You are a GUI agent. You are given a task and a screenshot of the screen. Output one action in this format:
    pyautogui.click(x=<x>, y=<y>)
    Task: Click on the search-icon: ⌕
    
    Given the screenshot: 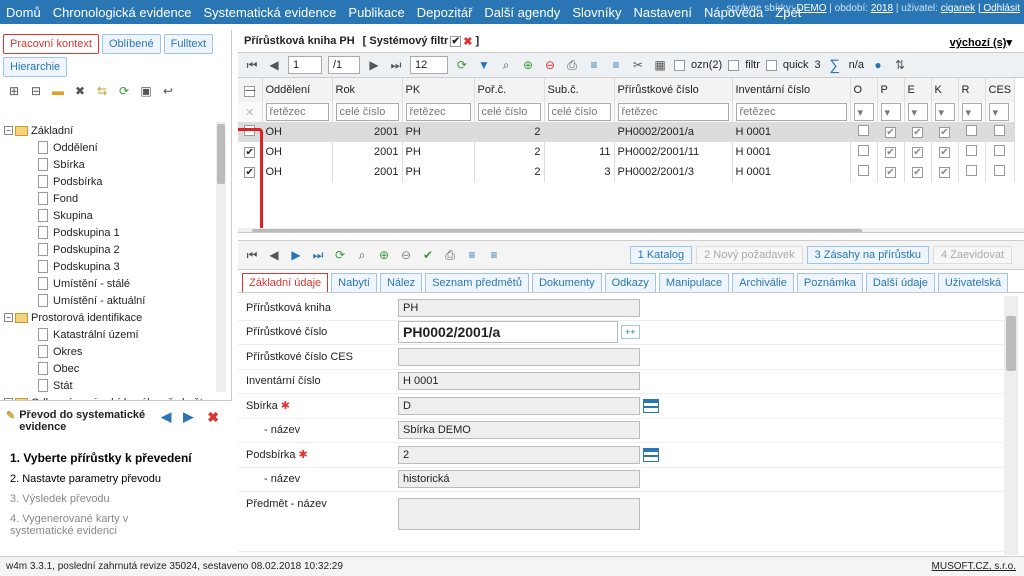 What is the action you would take?
    pyautogui.click(x=362, y=255)
    